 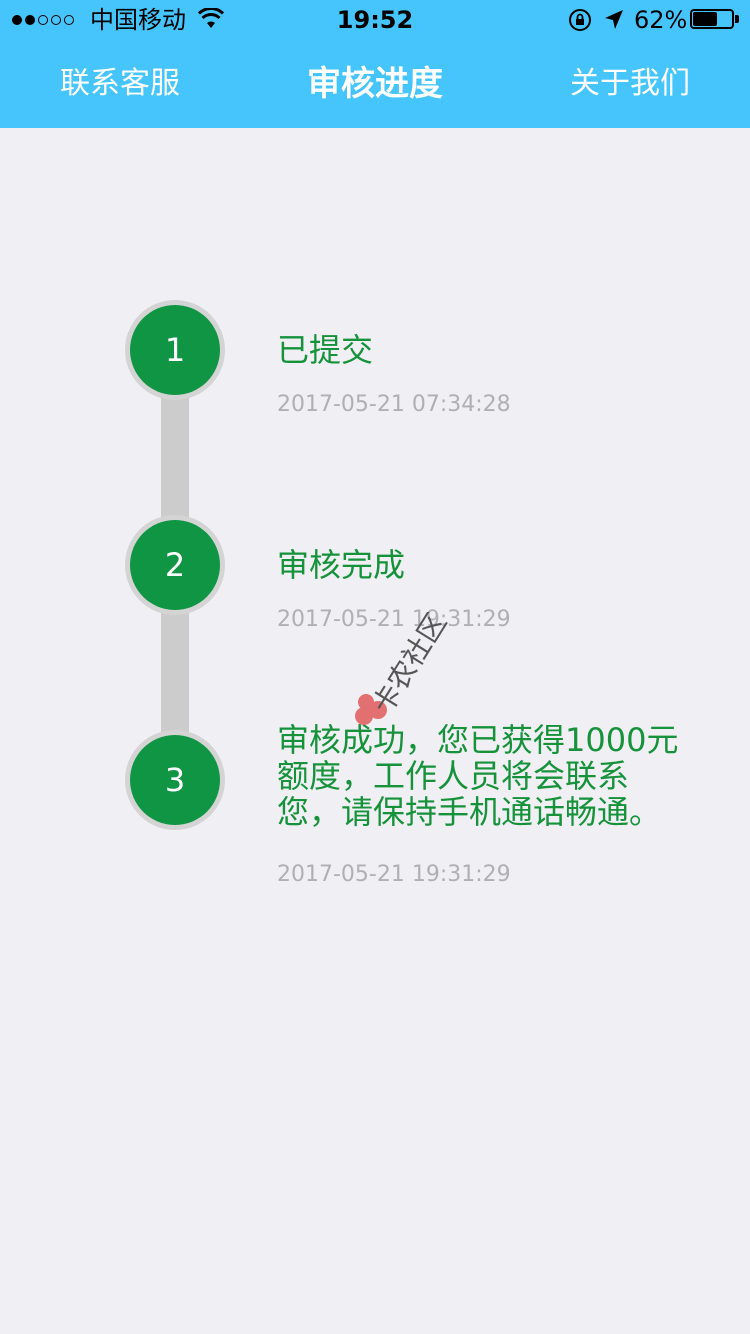 What do you see at coordinates (394, 404) in the screenshot?
I see `step-timestamp: 2017-05-21 07:34:28` at bounding box center [394, 404].